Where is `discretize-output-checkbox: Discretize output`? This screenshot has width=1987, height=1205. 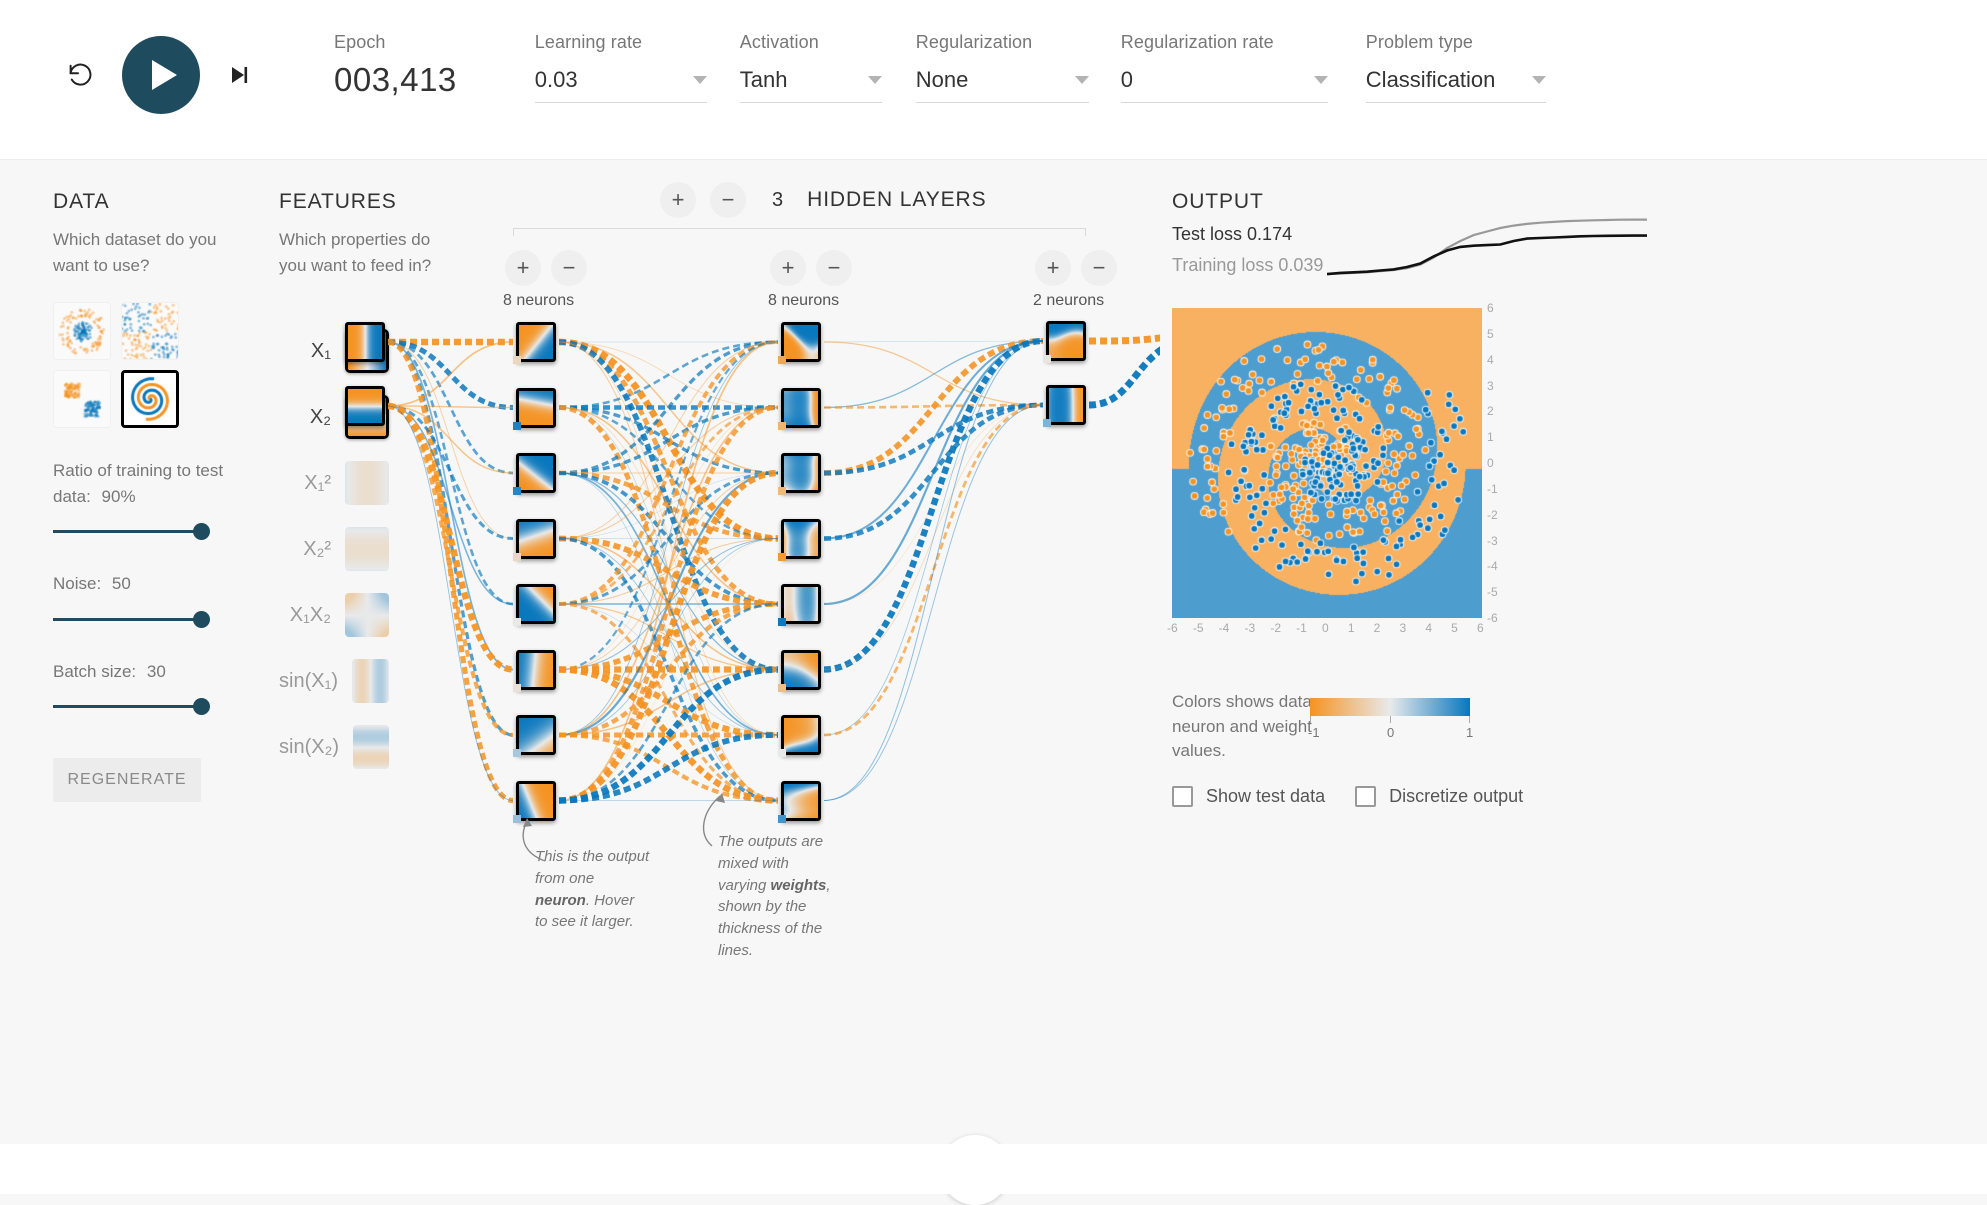
discretize-output-checkbox: Discretize output is located at coordinates (1439, 796).